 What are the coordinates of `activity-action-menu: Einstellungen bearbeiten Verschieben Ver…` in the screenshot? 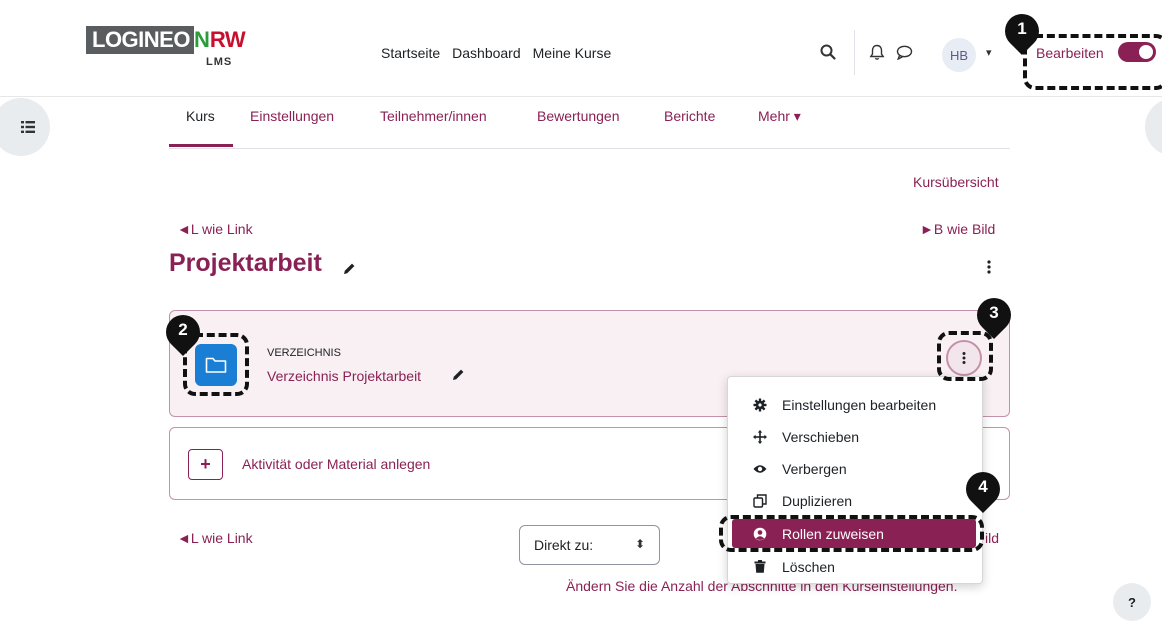 It's located at (855, 480).